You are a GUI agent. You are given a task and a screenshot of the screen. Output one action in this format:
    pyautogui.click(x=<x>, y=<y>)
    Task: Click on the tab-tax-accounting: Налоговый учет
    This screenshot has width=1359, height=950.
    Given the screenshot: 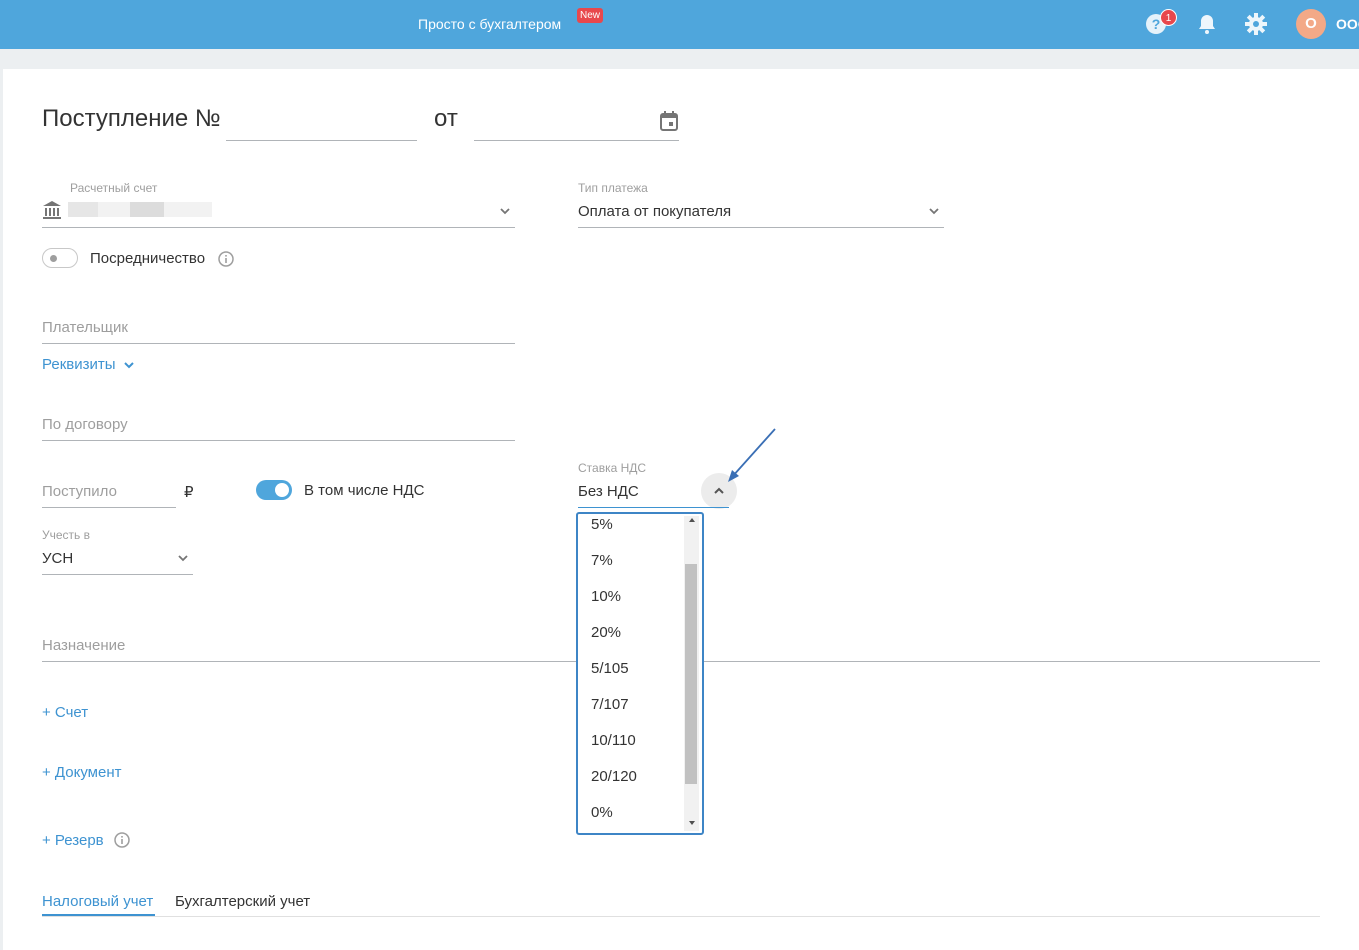 What is the action you would take?
    pyautogui.click(x=97, y=901)
    